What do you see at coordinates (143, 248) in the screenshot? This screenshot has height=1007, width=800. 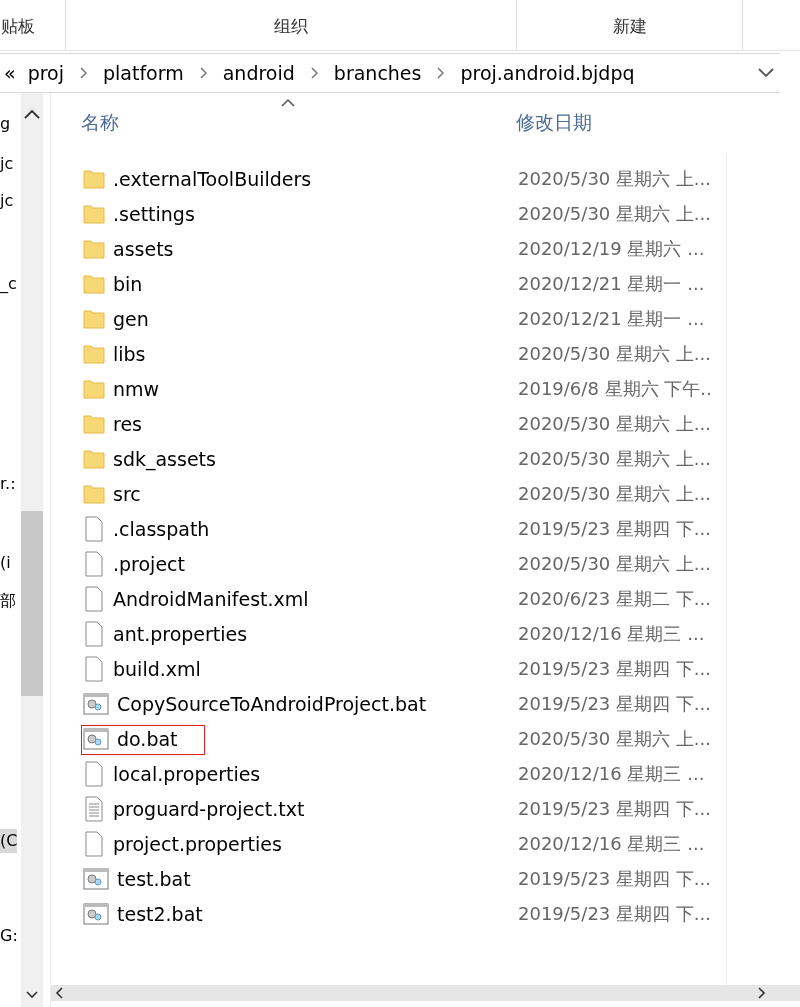 I see `file-name: assets` at bounding box center [143, 248].